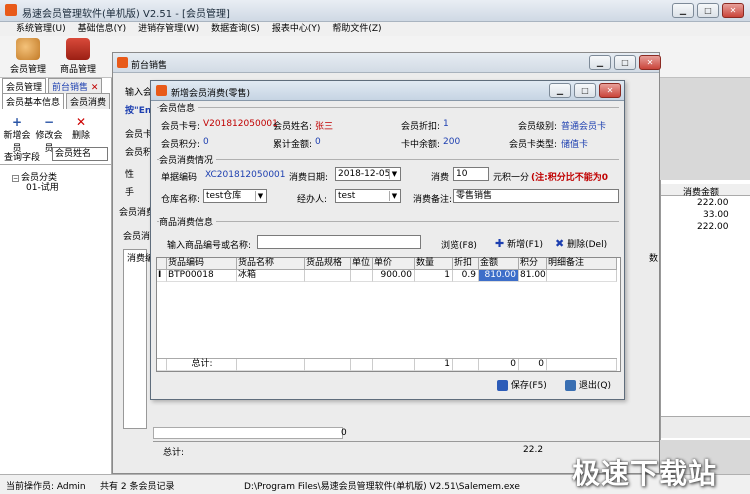 The height and width of the screenshot is (494, 750). Describe the element at coordinates (78, 49) in the screenshot. I see `goods-icon` at that location.